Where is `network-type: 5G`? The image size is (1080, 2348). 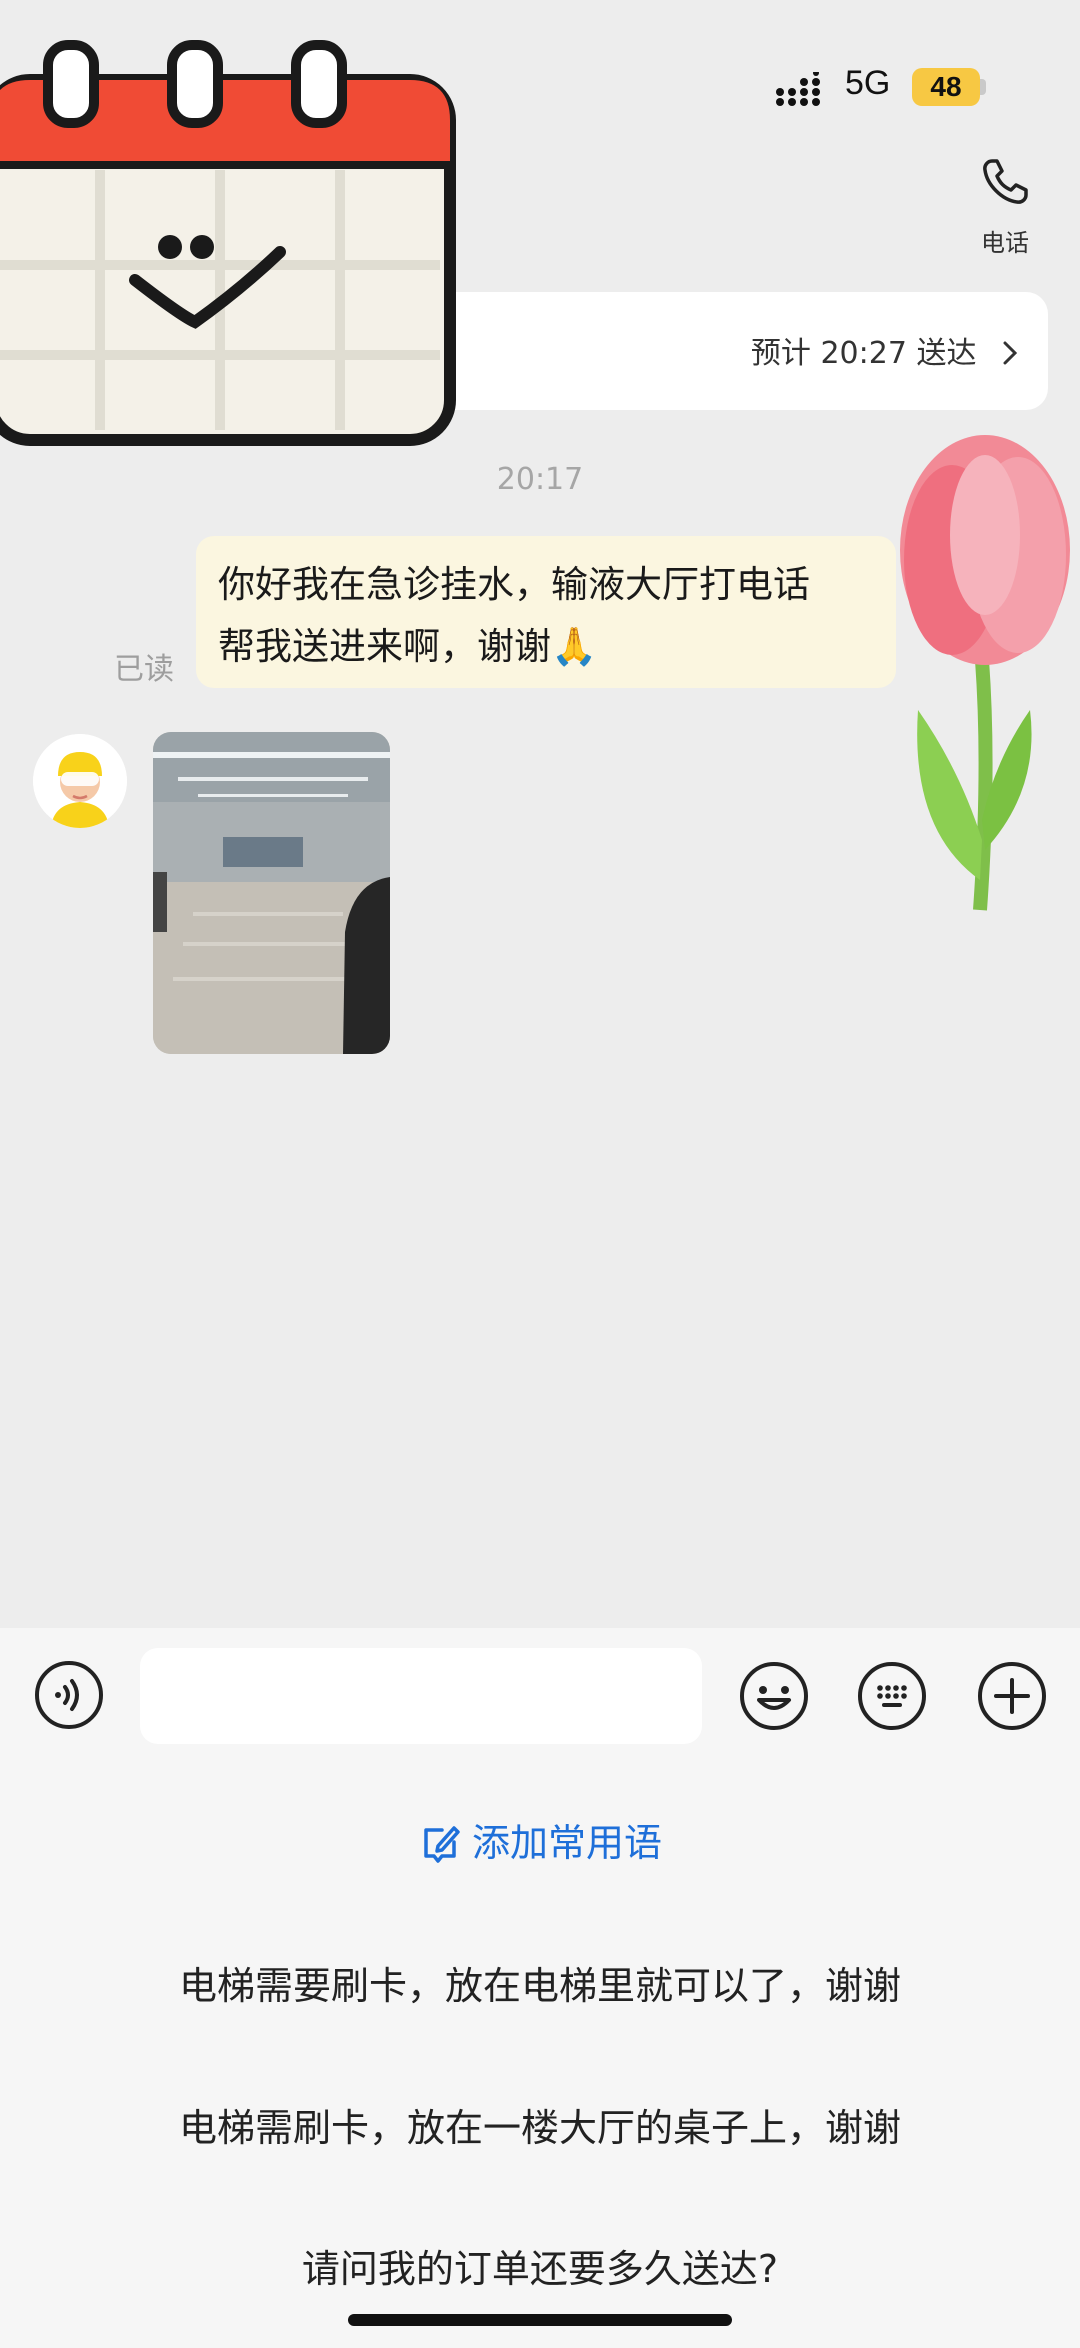
network-type: 5G is located at coordinates (868, 83).